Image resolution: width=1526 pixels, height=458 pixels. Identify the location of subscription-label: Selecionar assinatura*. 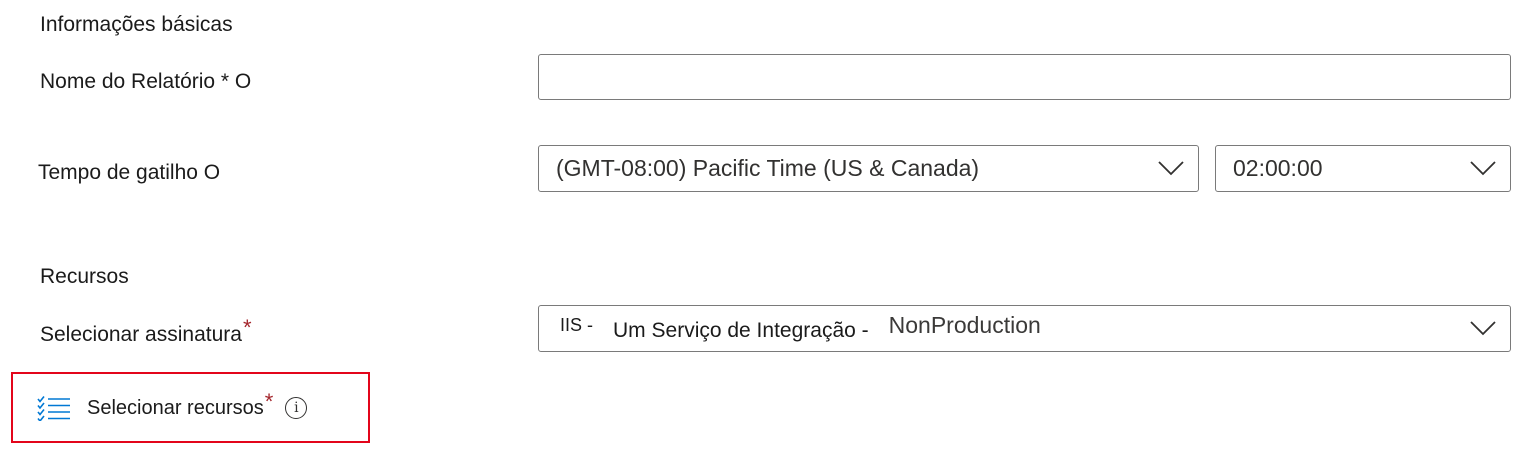
(146, 331).